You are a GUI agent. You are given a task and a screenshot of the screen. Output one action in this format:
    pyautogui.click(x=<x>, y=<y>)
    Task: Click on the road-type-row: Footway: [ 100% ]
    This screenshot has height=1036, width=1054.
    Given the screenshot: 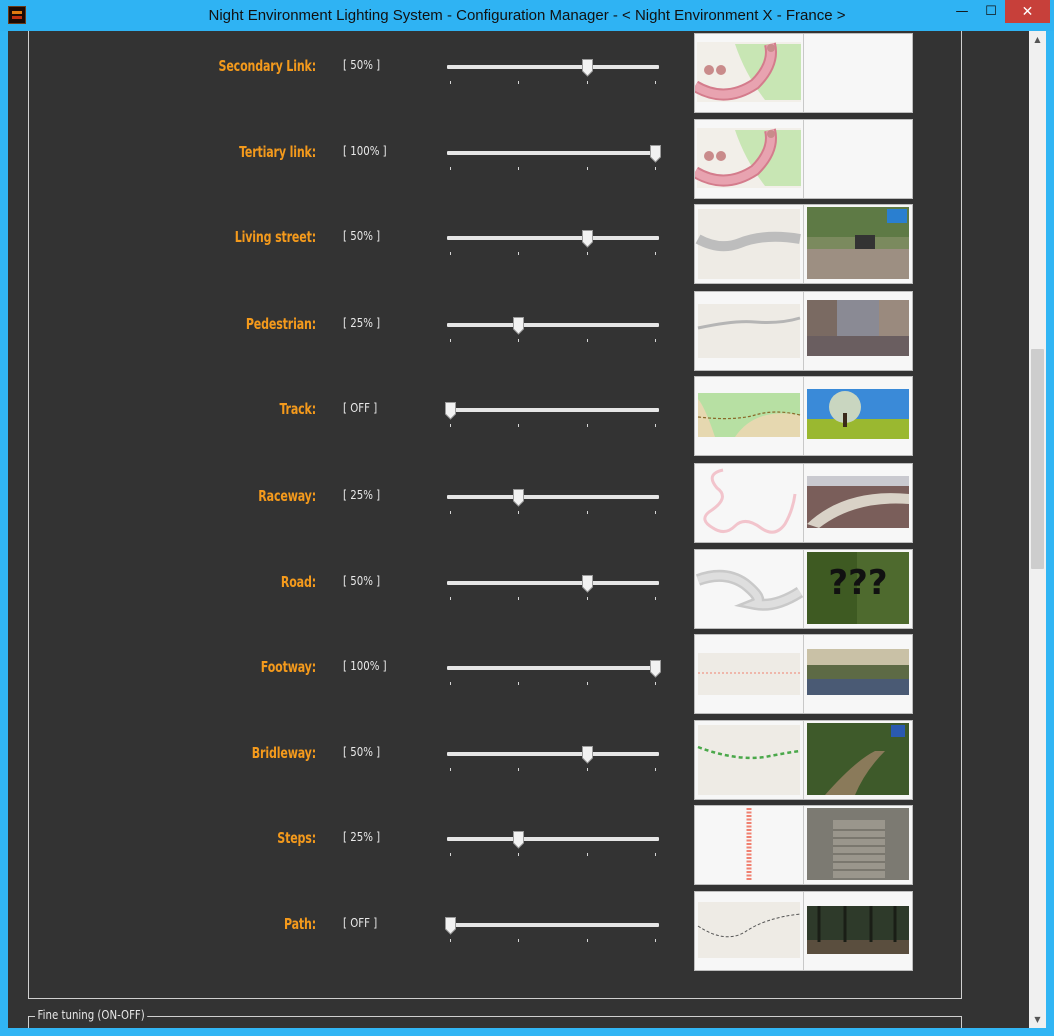 What is the action you would take?
    pyautogui.click(x=508, y=675)
    